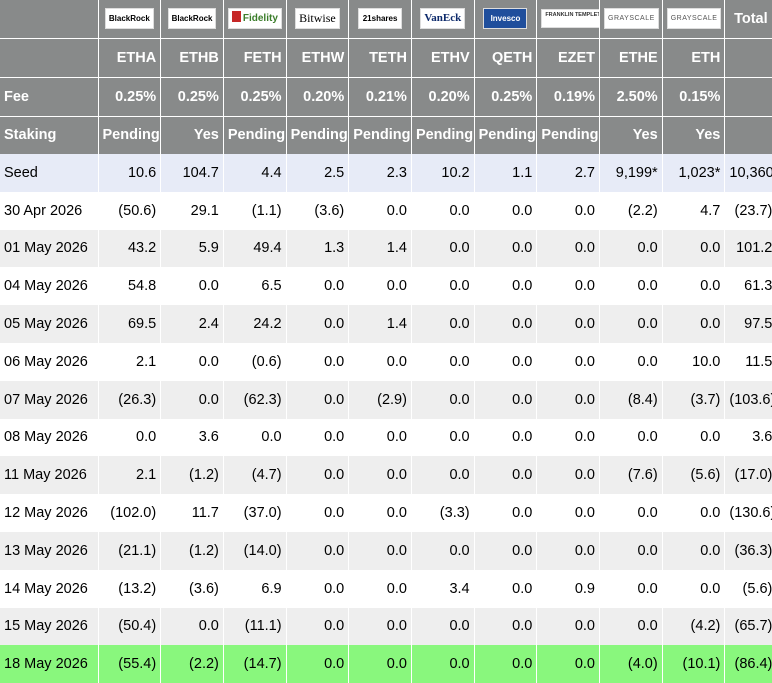  I want to click on total-cell: (23.7), so click(748, 210).